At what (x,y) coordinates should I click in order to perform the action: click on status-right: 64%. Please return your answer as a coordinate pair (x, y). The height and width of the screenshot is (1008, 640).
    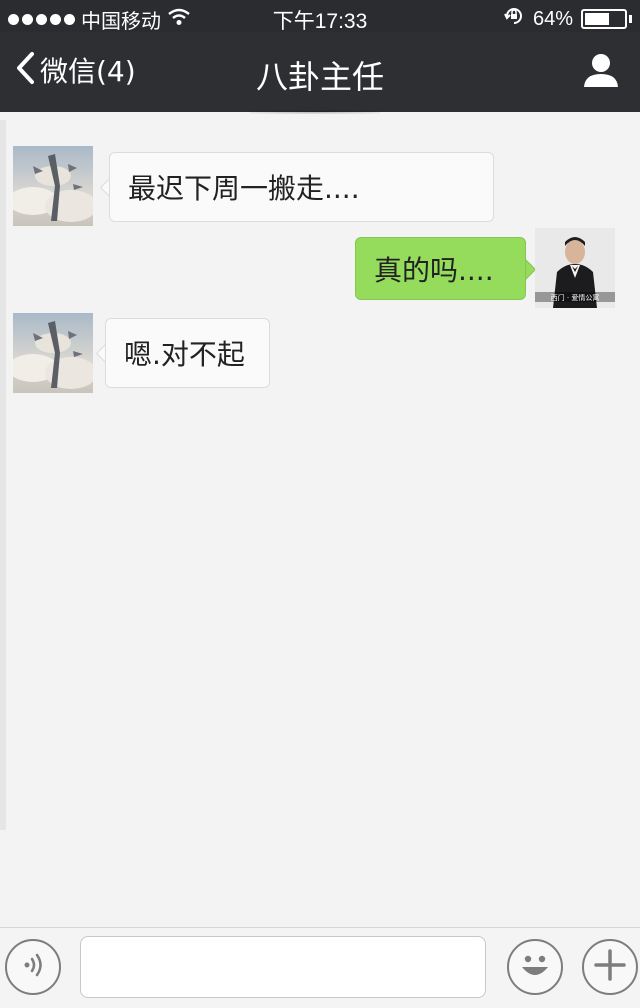
    Looking at the image, I should click on (567, 19).